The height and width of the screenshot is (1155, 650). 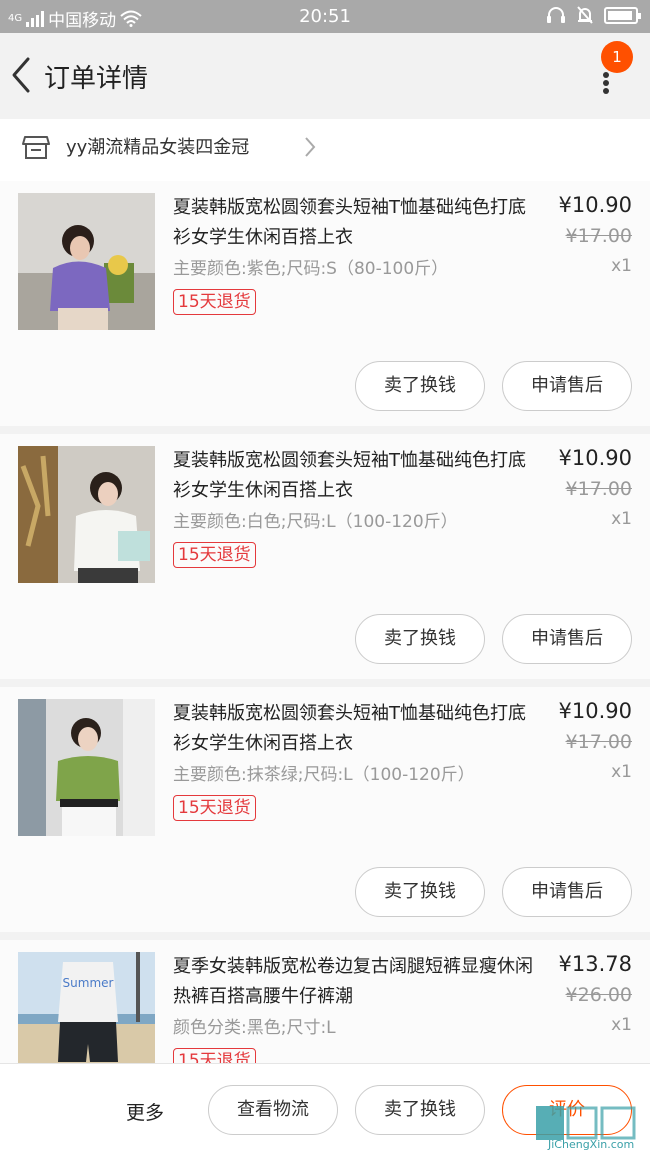 I want to click on product-spec: 主要颜色:抹茶绿;尺码:L（100-120斤）, so click(x=324, y=775).